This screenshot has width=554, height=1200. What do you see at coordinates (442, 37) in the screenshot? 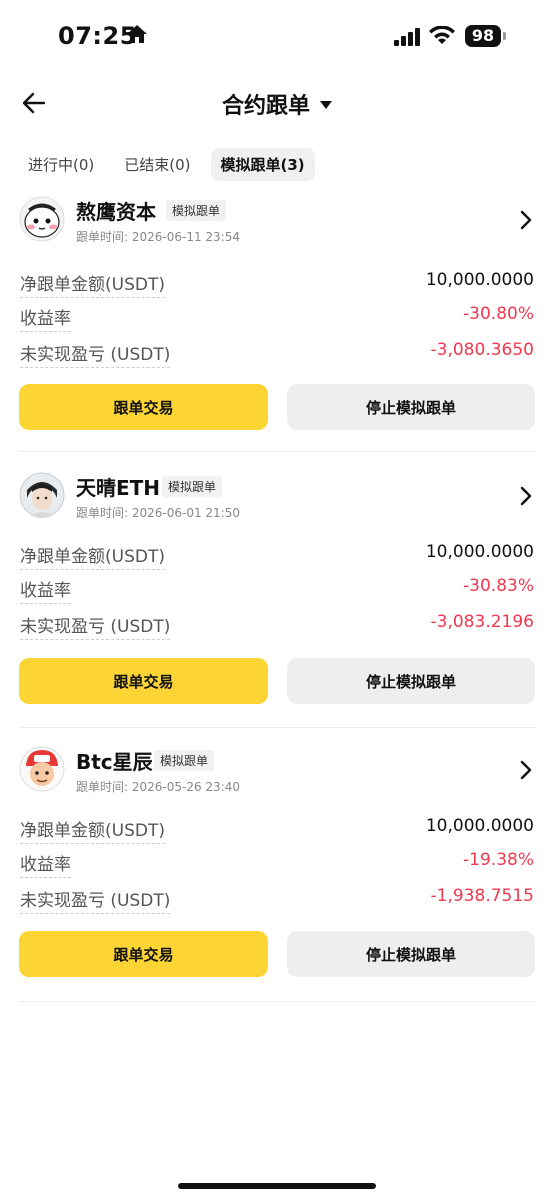
I see `wifi-icon` at bounding box center [442, 37].